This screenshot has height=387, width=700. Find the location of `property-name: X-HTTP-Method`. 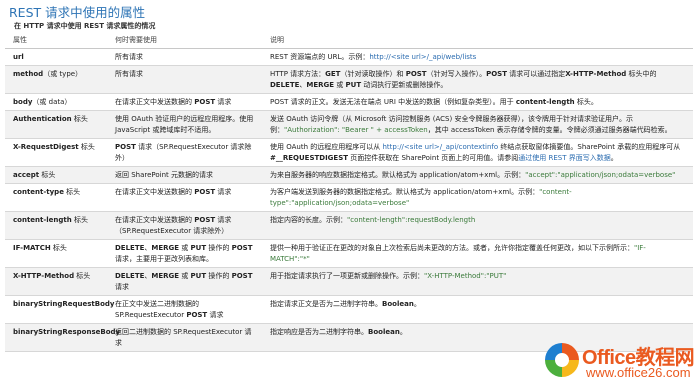

property-name: X-HTTP-Method is located at coordinates (44, 276).